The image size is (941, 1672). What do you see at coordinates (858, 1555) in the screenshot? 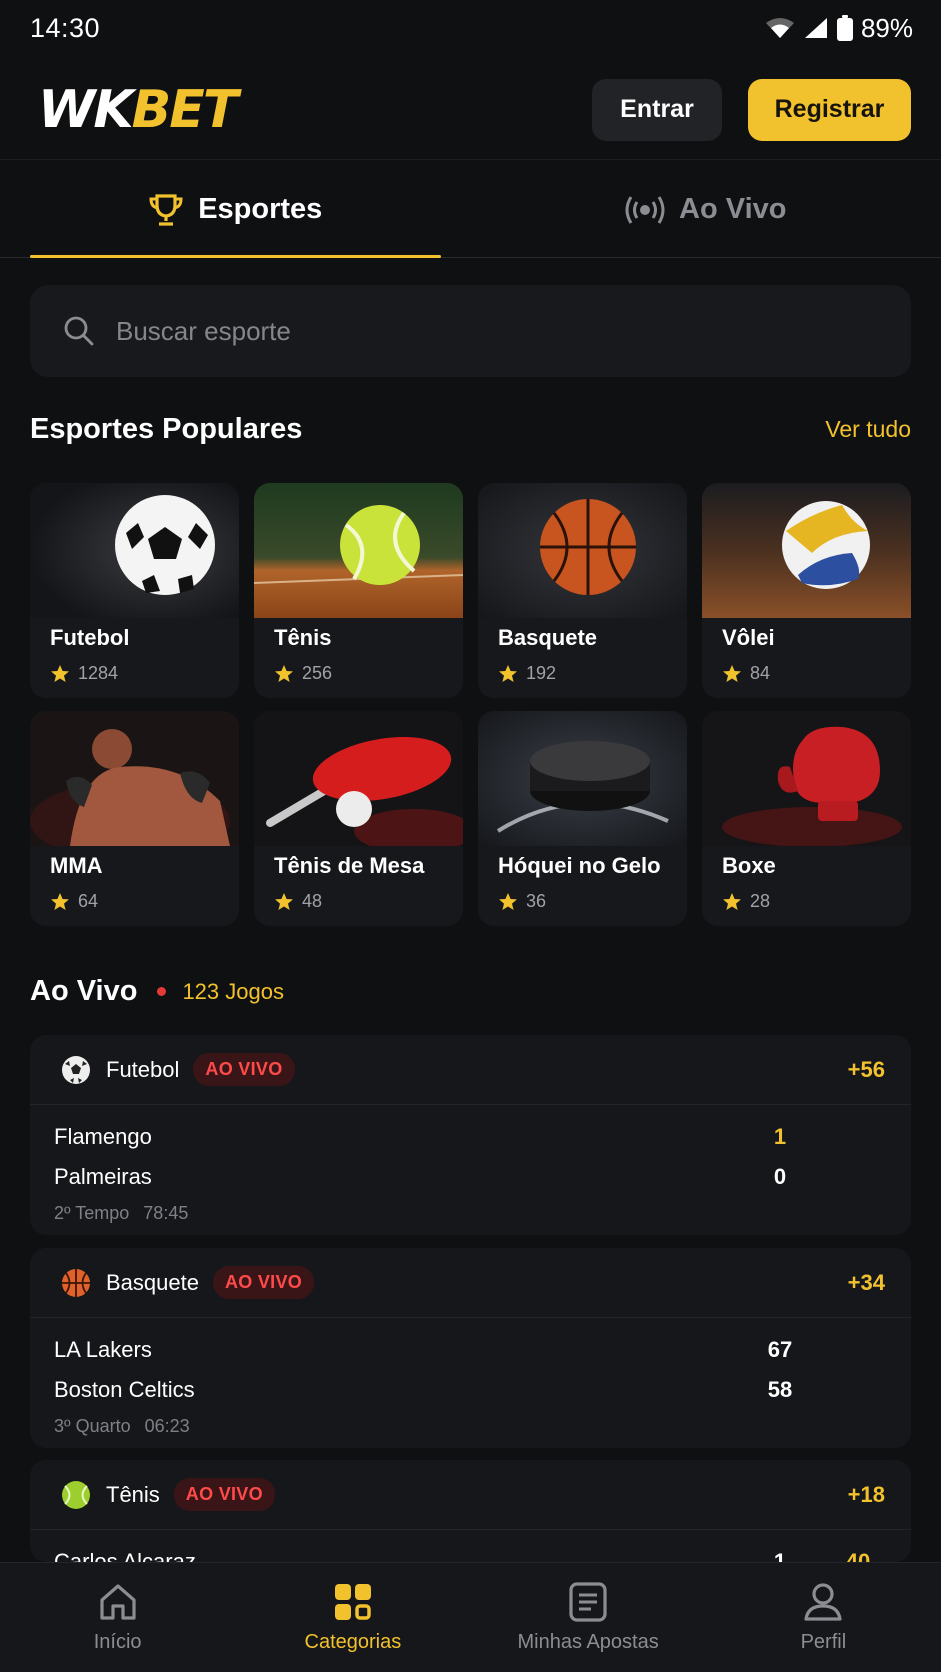
I see `player-points: 40` at bounding box center [858, 1555].